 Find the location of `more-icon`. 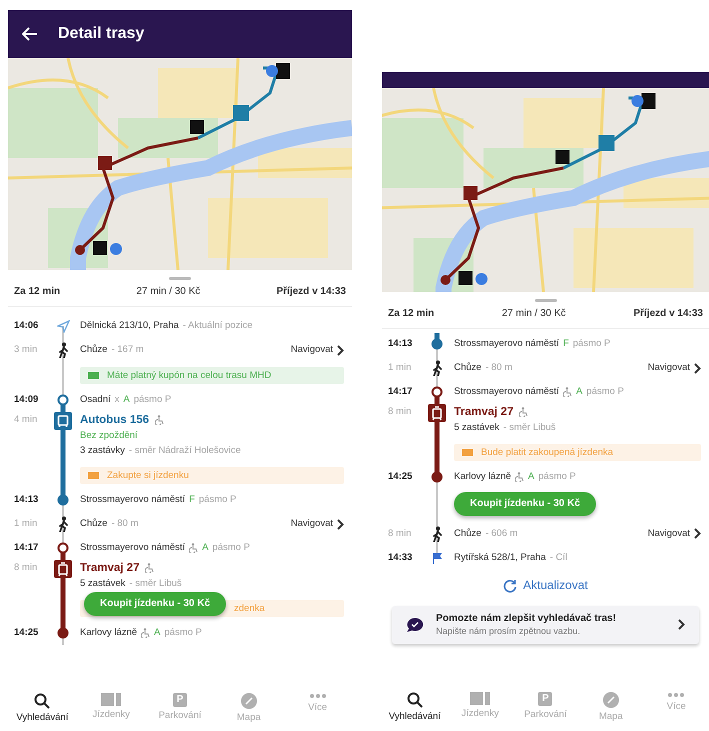

more-icon is located at coordinates (317, 696).